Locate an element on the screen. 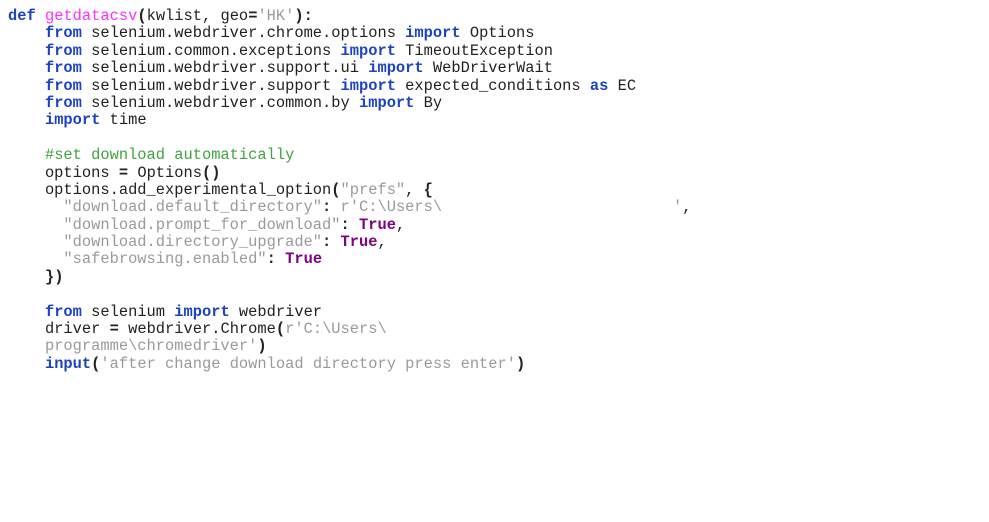 The width and height of the screenshot is (989, 522). code-token: time is located at coordinates (123, 120).